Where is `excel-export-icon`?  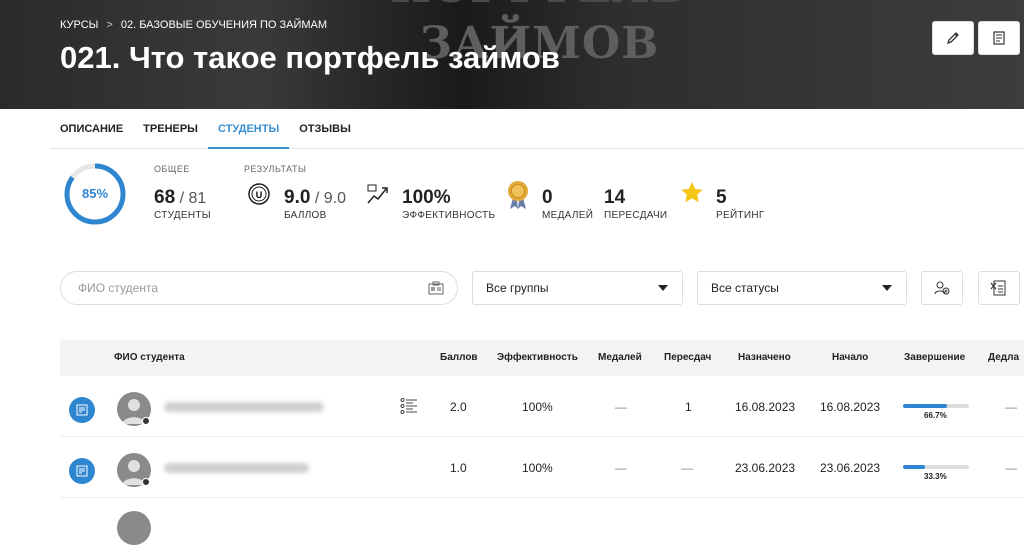
excel-export-icon is located at coordinates (998, 288).